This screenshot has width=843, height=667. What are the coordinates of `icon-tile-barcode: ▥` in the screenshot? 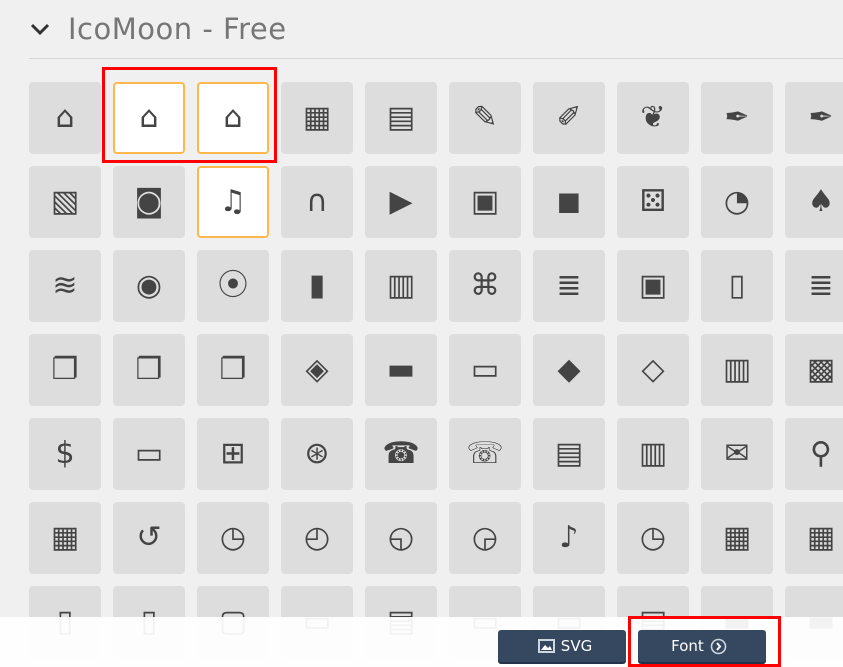 It's located at (737, 370).